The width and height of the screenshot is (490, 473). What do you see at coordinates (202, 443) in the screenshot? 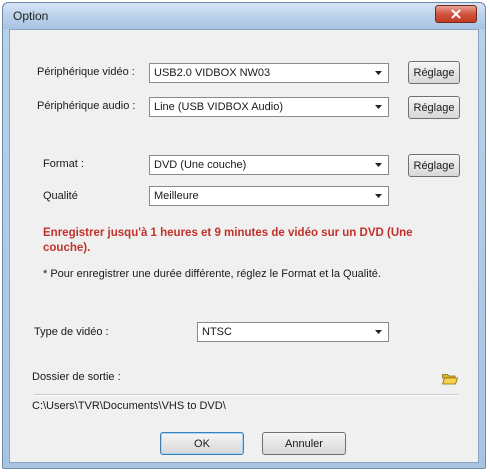
I see `ok-button: OK` at bounding box center [202, 443].